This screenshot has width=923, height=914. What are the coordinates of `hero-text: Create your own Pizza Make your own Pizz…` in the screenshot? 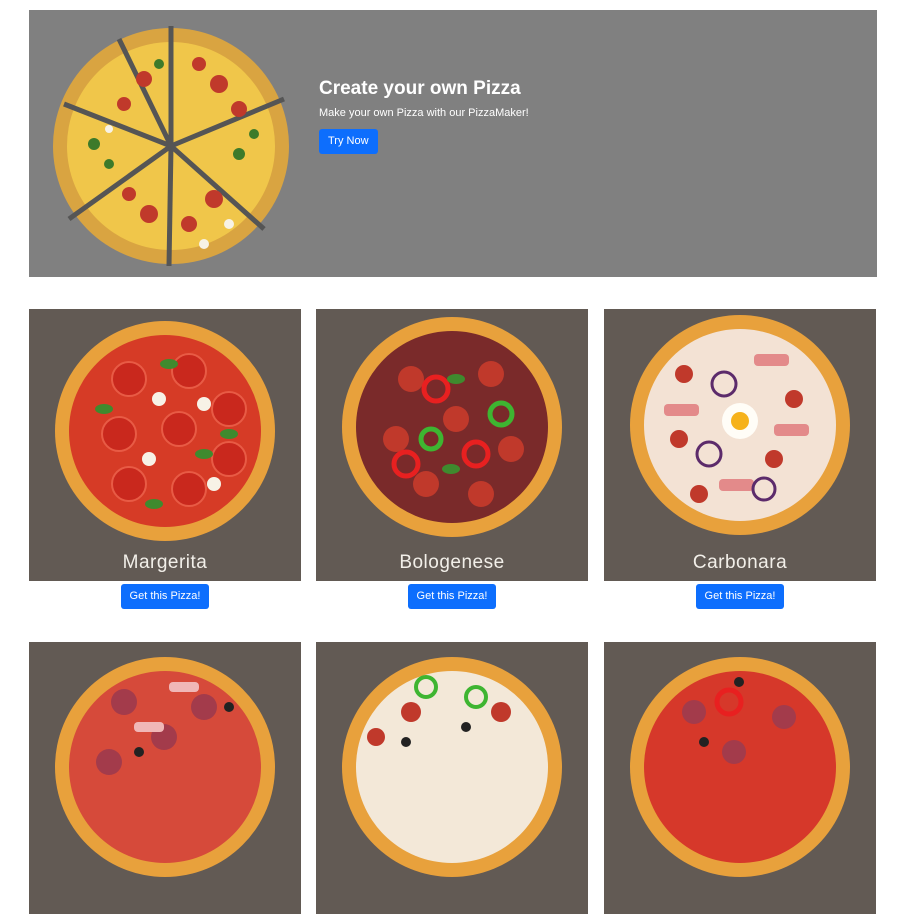 It's located at (424, 116).